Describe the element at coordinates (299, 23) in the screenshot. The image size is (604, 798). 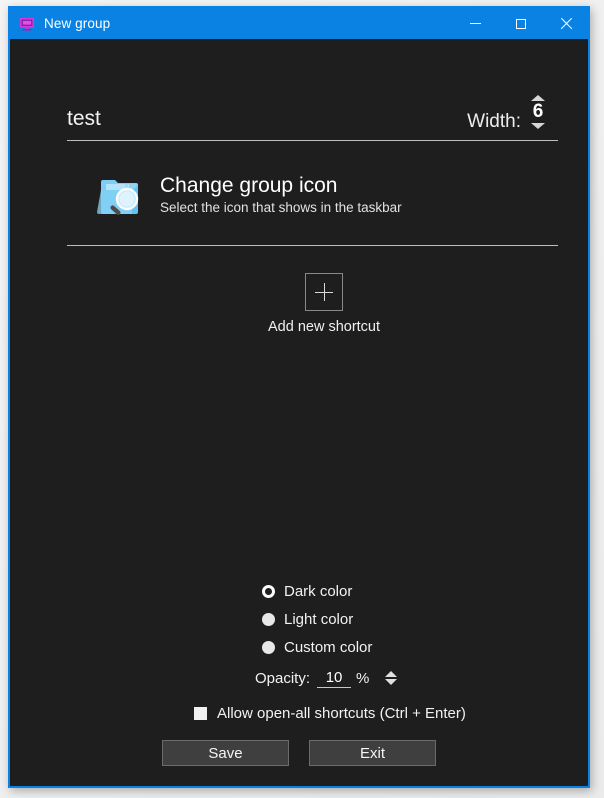
I see `window-titlebar: New group` at that location.